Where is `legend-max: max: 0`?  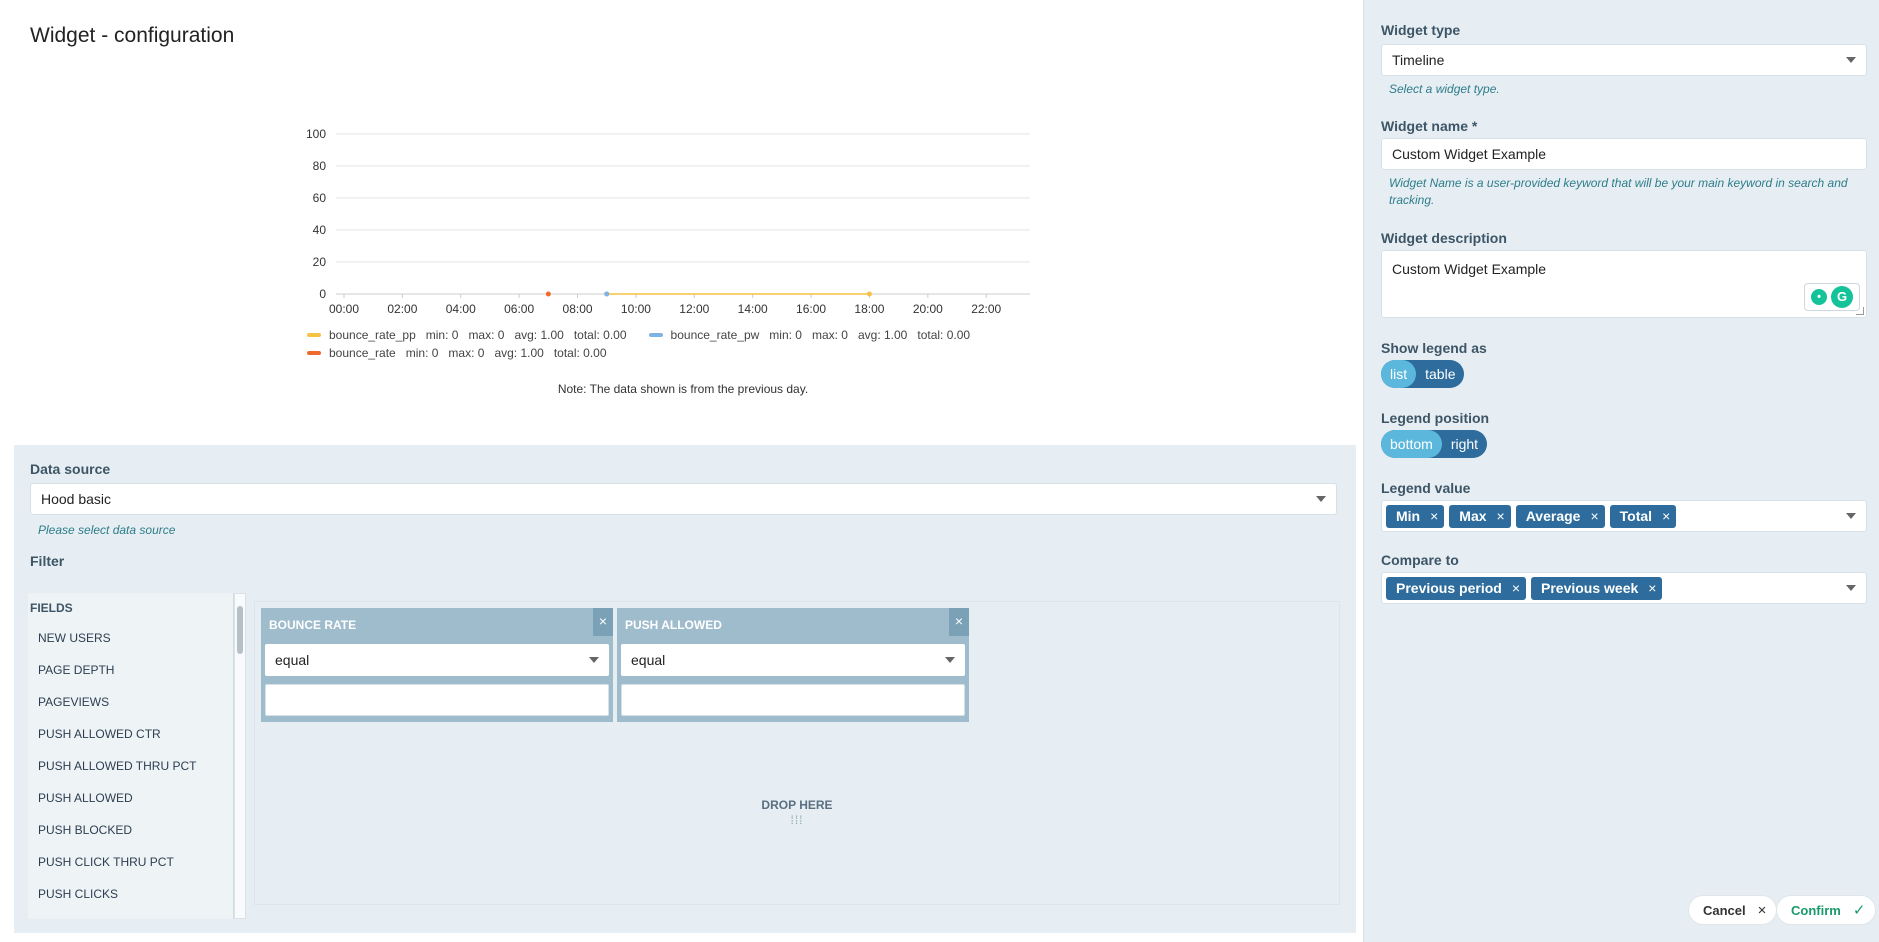 legend-max: max: 0 is located at coordinates (486, 335).